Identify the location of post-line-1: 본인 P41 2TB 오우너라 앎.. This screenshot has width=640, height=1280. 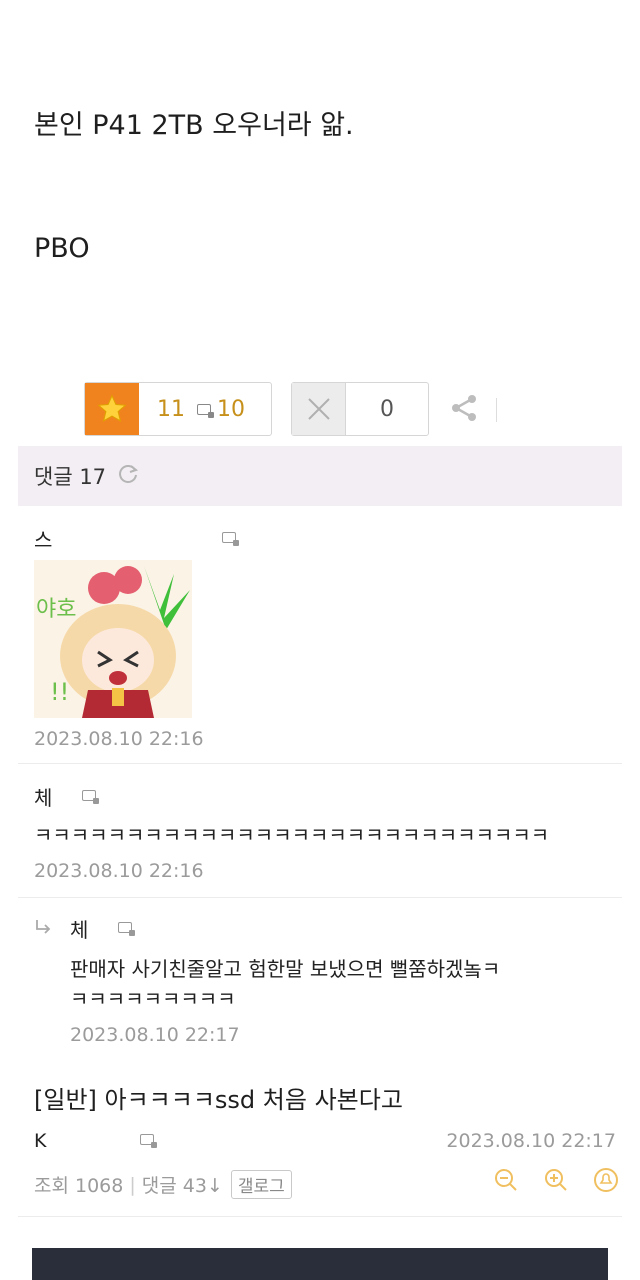
(194, 125).